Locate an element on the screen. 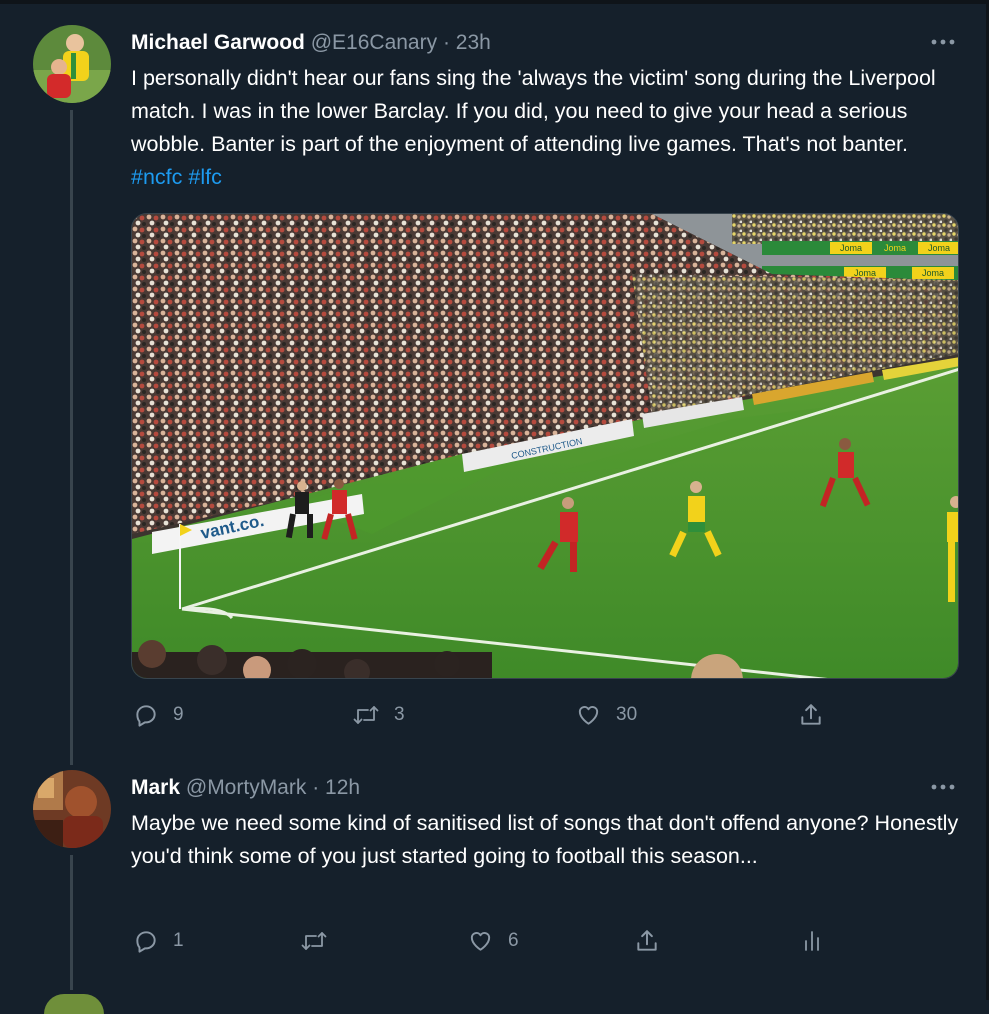  reply-count: 9 is located at coordinates (178, 714).